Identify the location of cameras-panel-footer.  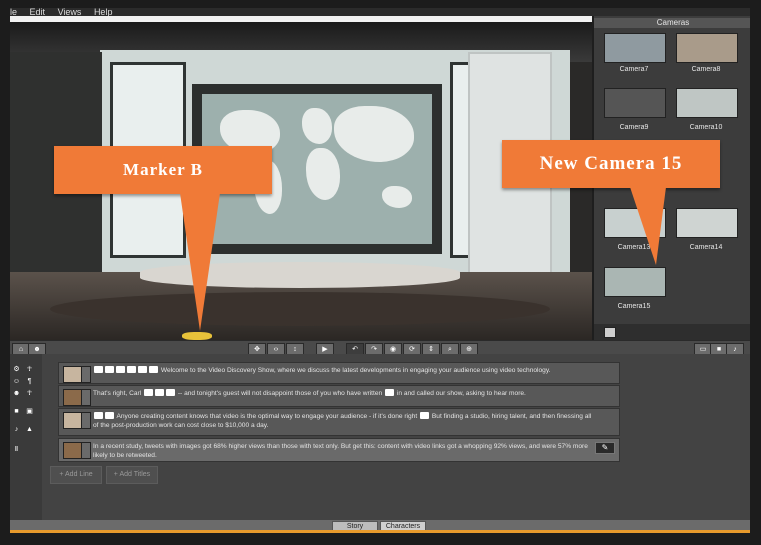
(672, 332).